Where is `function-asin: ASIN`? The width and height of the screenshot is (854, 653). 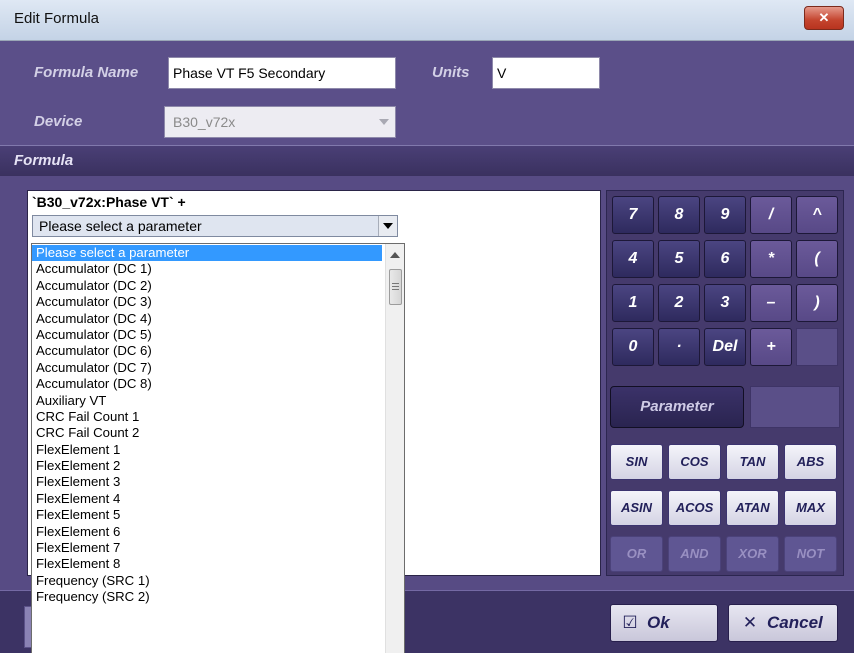
function-asin: ASIN is located at coordinates (636, 508).